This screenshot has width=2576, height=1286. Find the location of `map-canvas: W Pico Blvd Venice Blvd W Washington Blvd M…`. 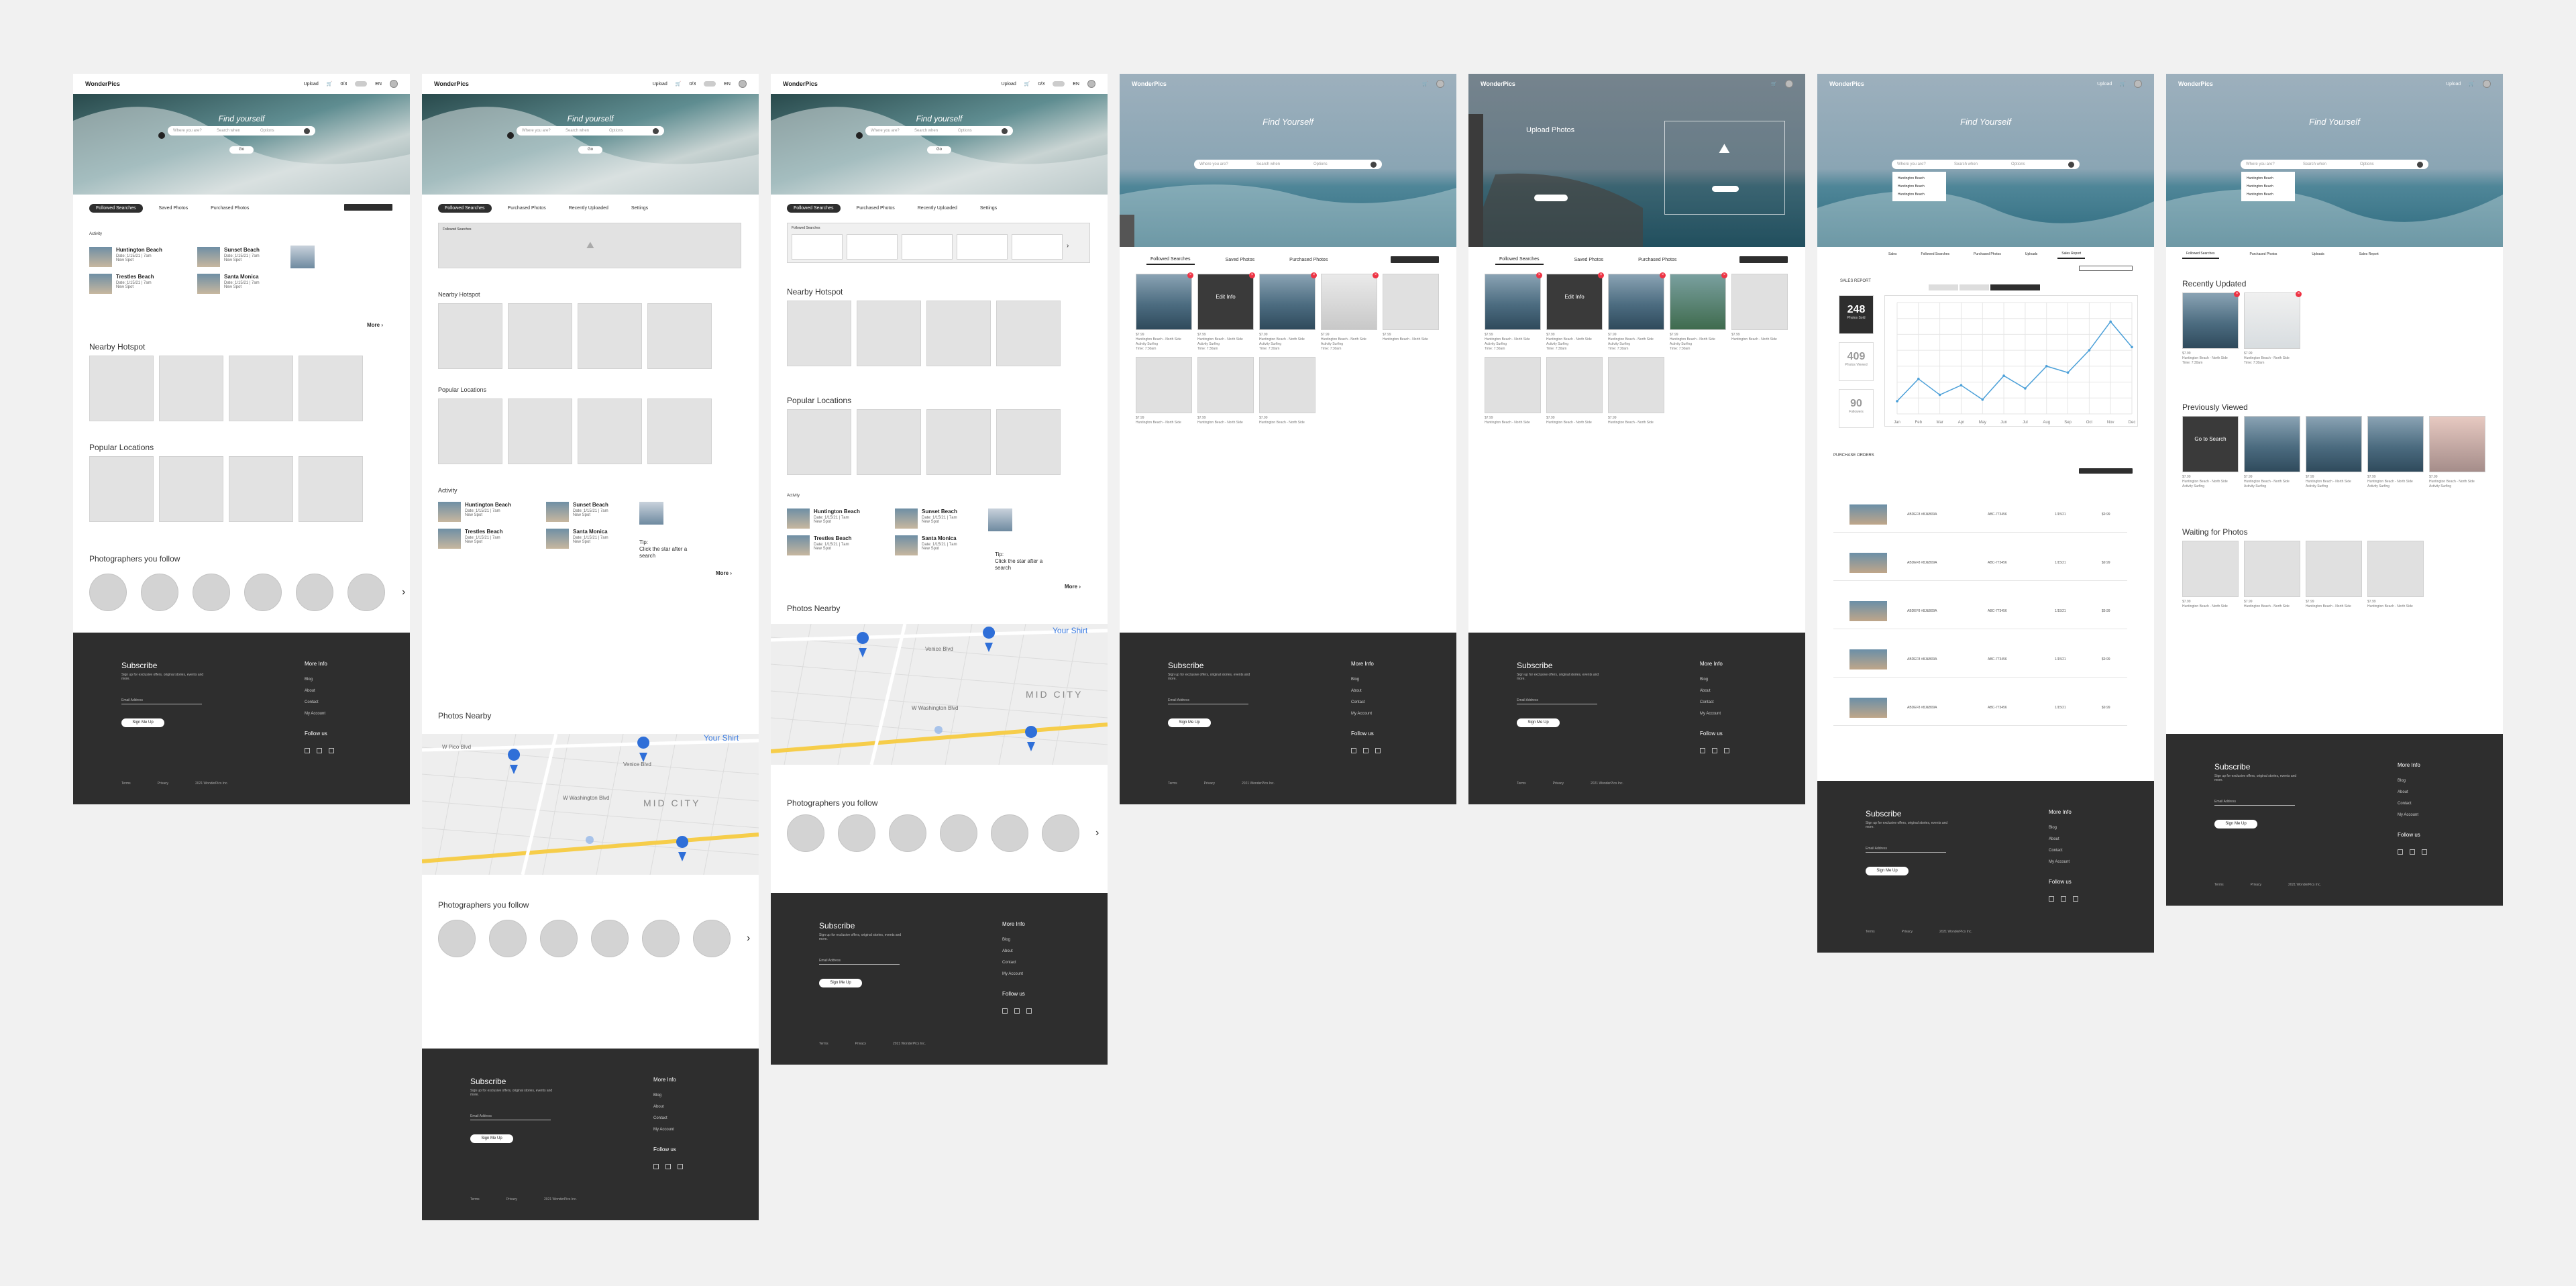

map-canvas: W Pico Blvd Venice Blvd W Washington Blvd M… is located at coordinates (590, 804).